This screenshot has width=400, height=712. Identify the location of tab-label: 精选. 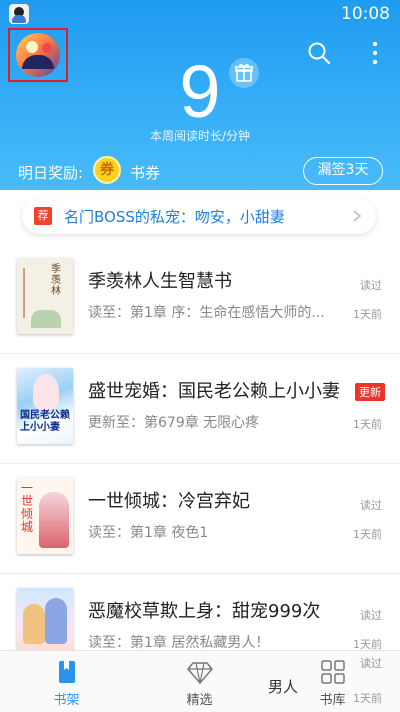
(199, 700).